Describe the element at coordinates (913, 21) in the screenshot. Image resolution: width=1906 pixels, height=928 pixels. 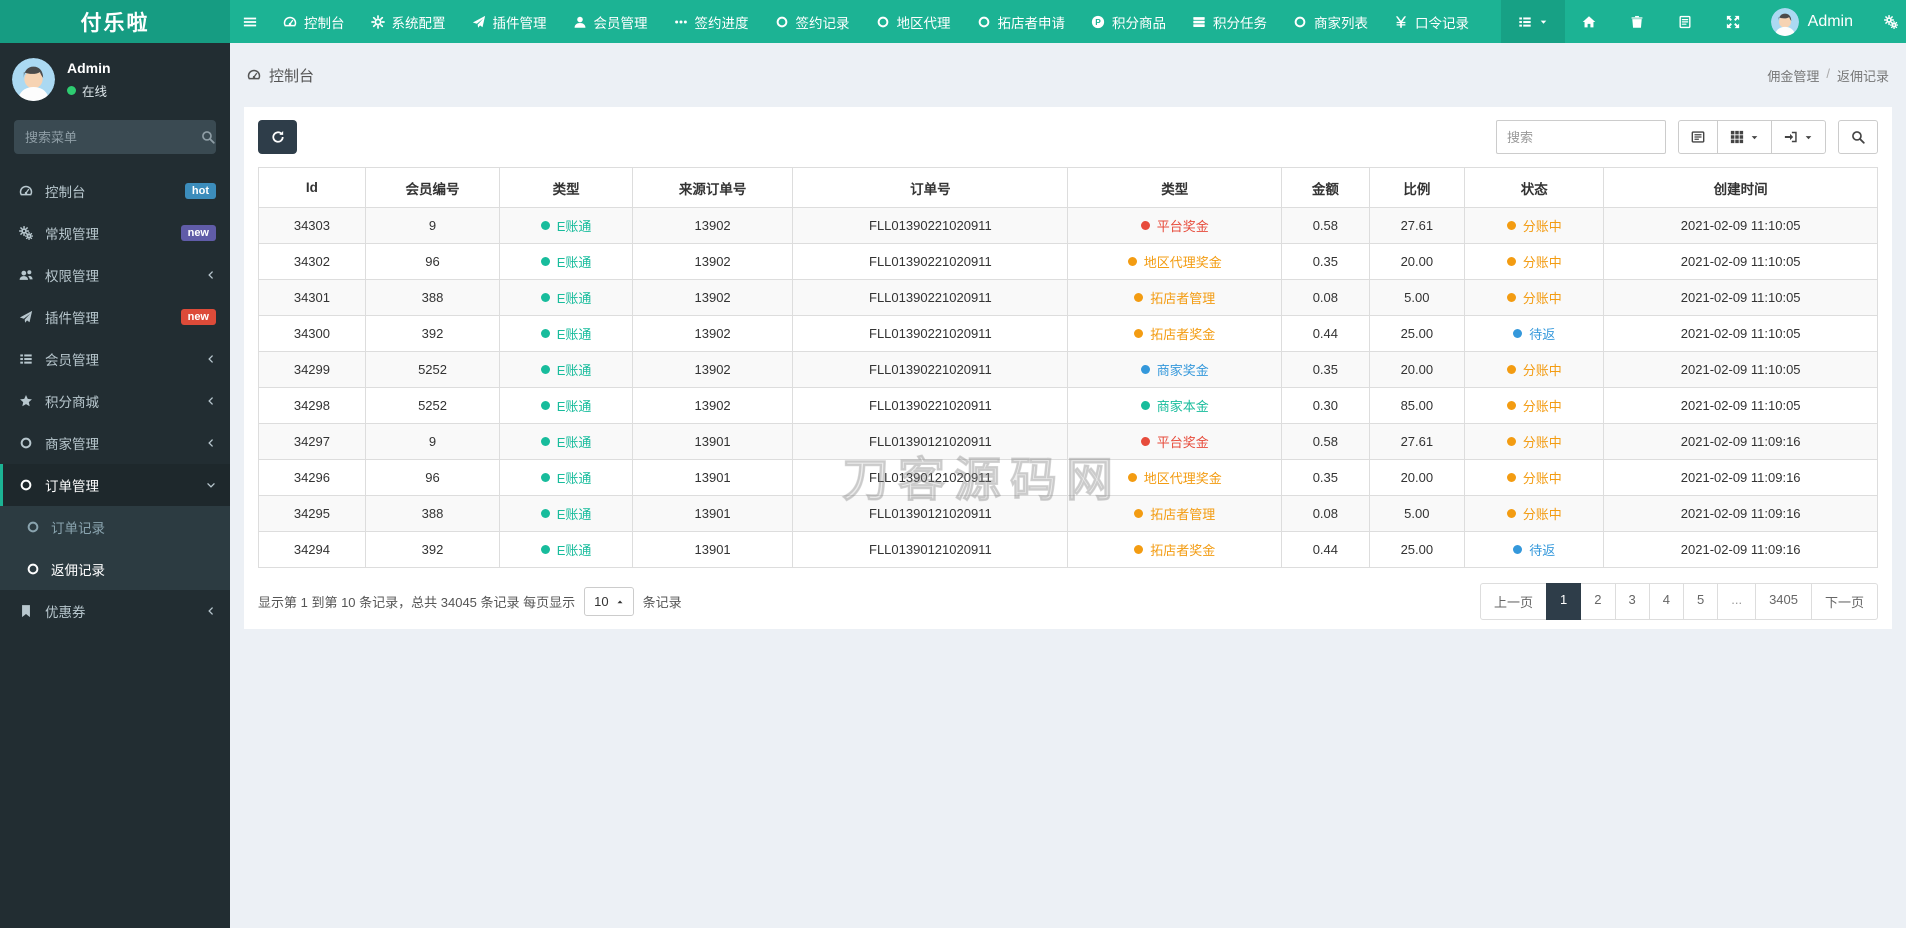
I see `nav-item-6: 地区代理` at that location.